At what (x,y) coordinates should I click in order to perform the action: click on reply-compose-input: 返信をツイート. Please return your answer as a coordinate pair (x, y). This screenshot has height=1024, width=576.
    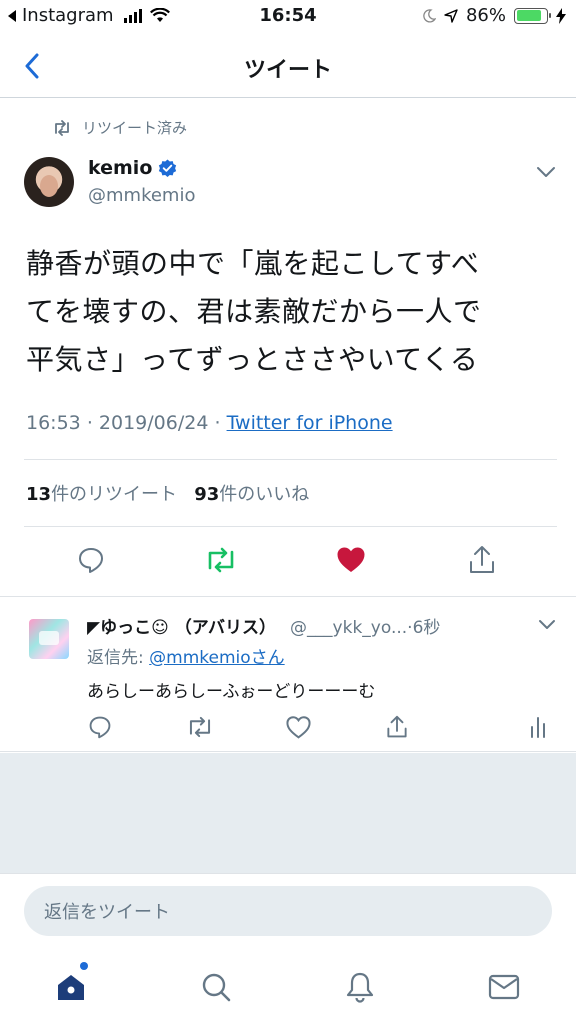
    Looking at the image, I should click on (288, 911).